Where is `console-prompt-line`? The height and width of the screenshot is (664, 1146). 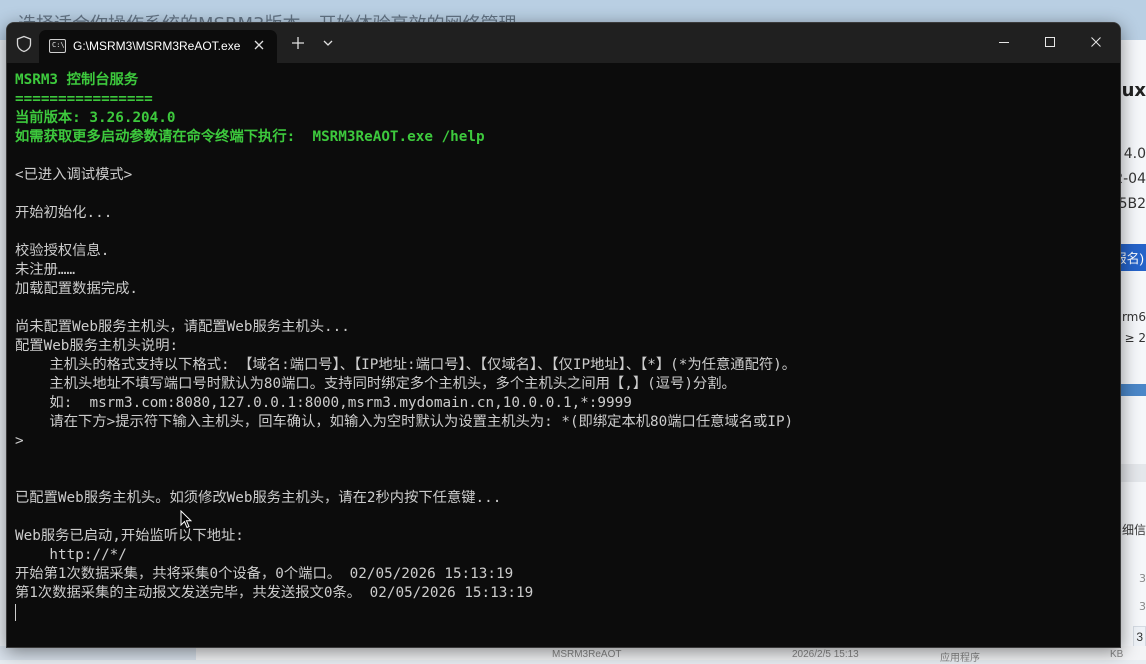 console-prompt-line is located at coordinates (565, 612).